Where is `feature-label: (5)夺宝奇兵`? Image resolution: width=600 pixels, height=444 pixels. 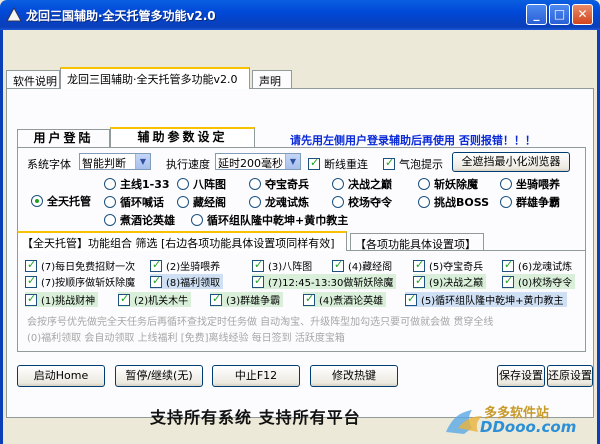
feature-label: (5)夺宝奇兵 is located at coordinates (456, 267).